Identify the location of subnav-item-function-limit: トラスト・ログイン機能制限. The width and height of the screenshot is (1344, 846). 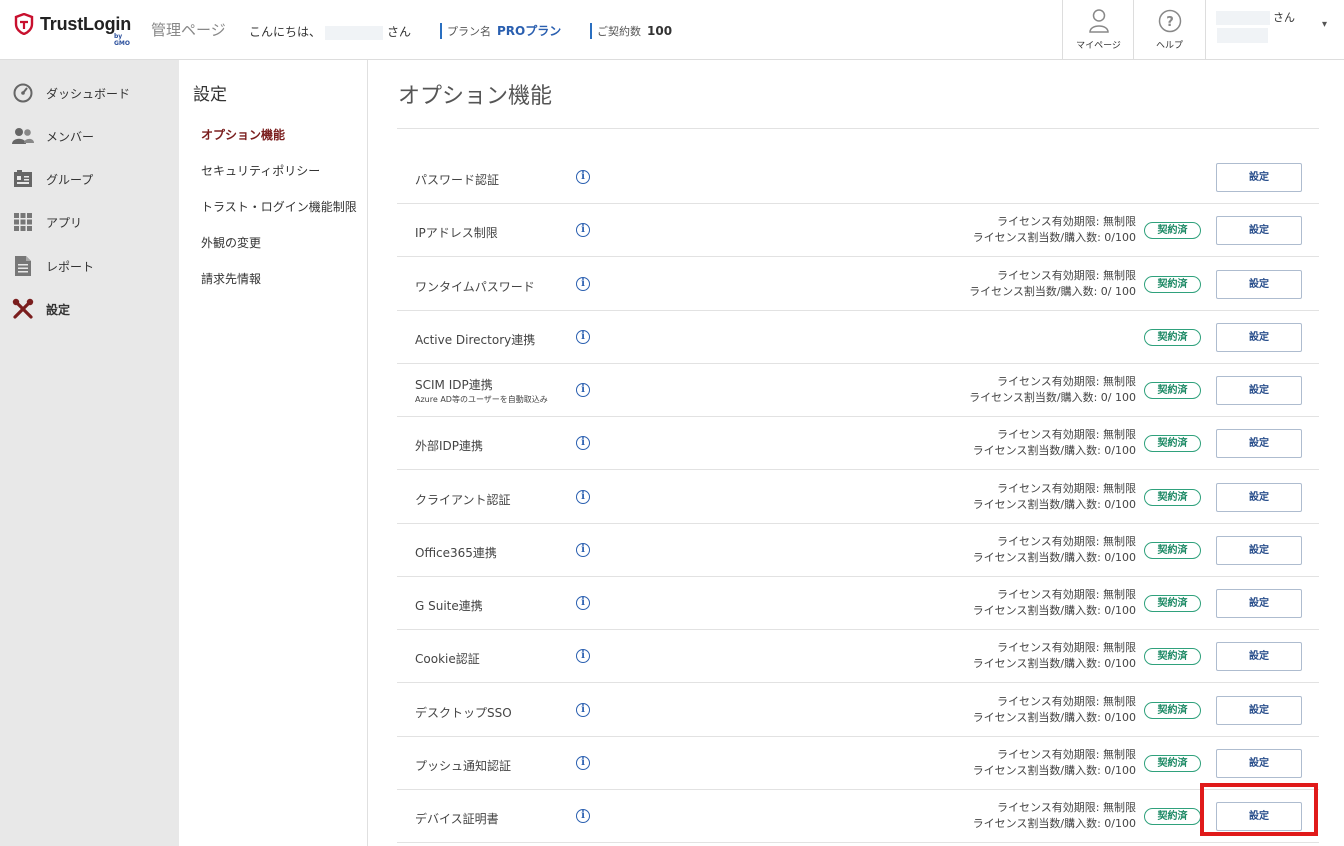
(279, 206).